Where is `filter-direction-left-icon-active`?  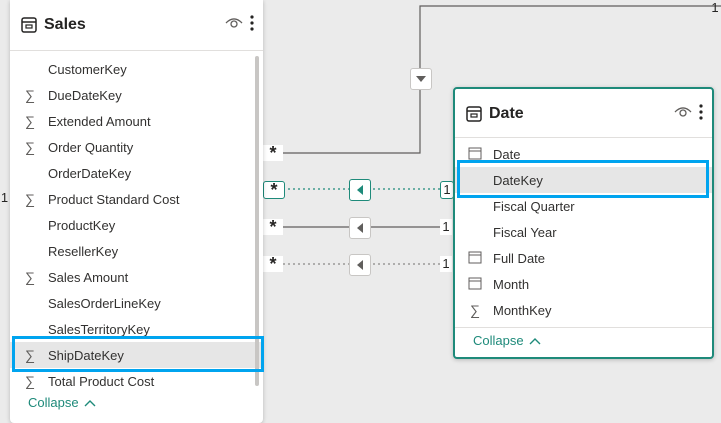 filter-direction-left-icon-active is located at coordinates (360, 190).